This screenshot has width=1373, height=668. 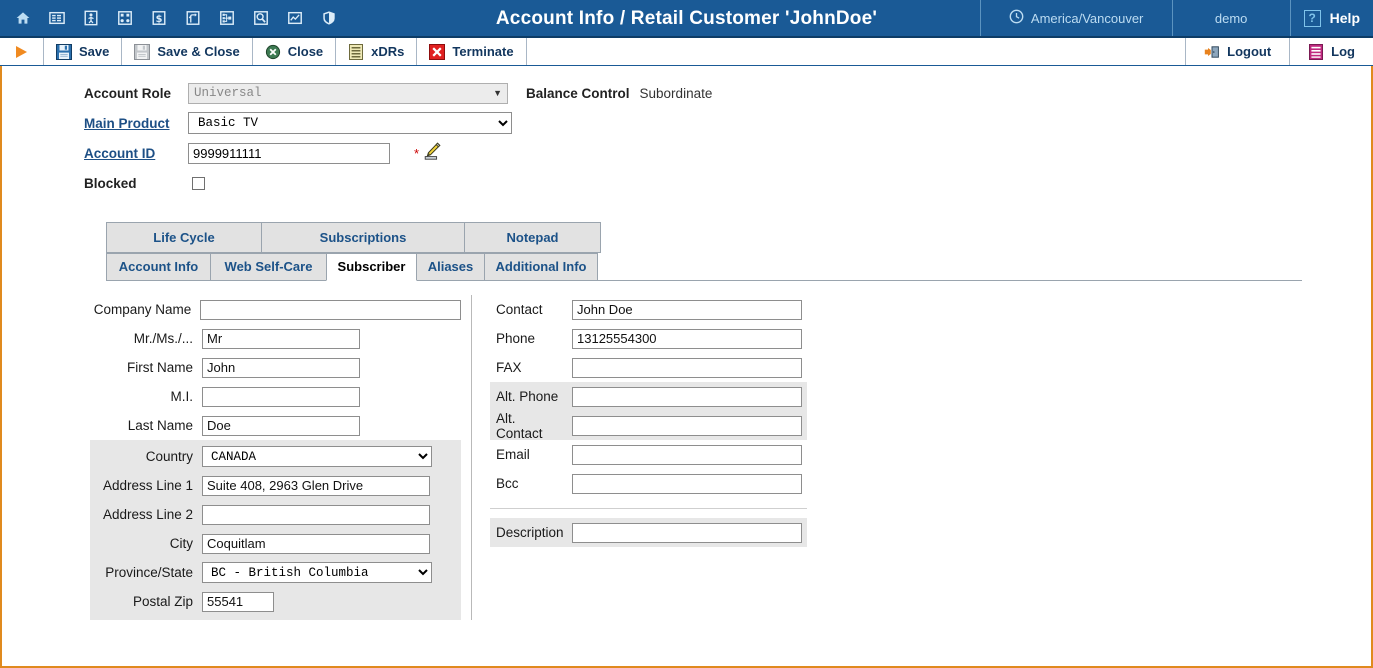 What do you see at coordinates (1331, 51) in the screenshot?
I see `log-button: Log` at bounding box center [1331, 51].